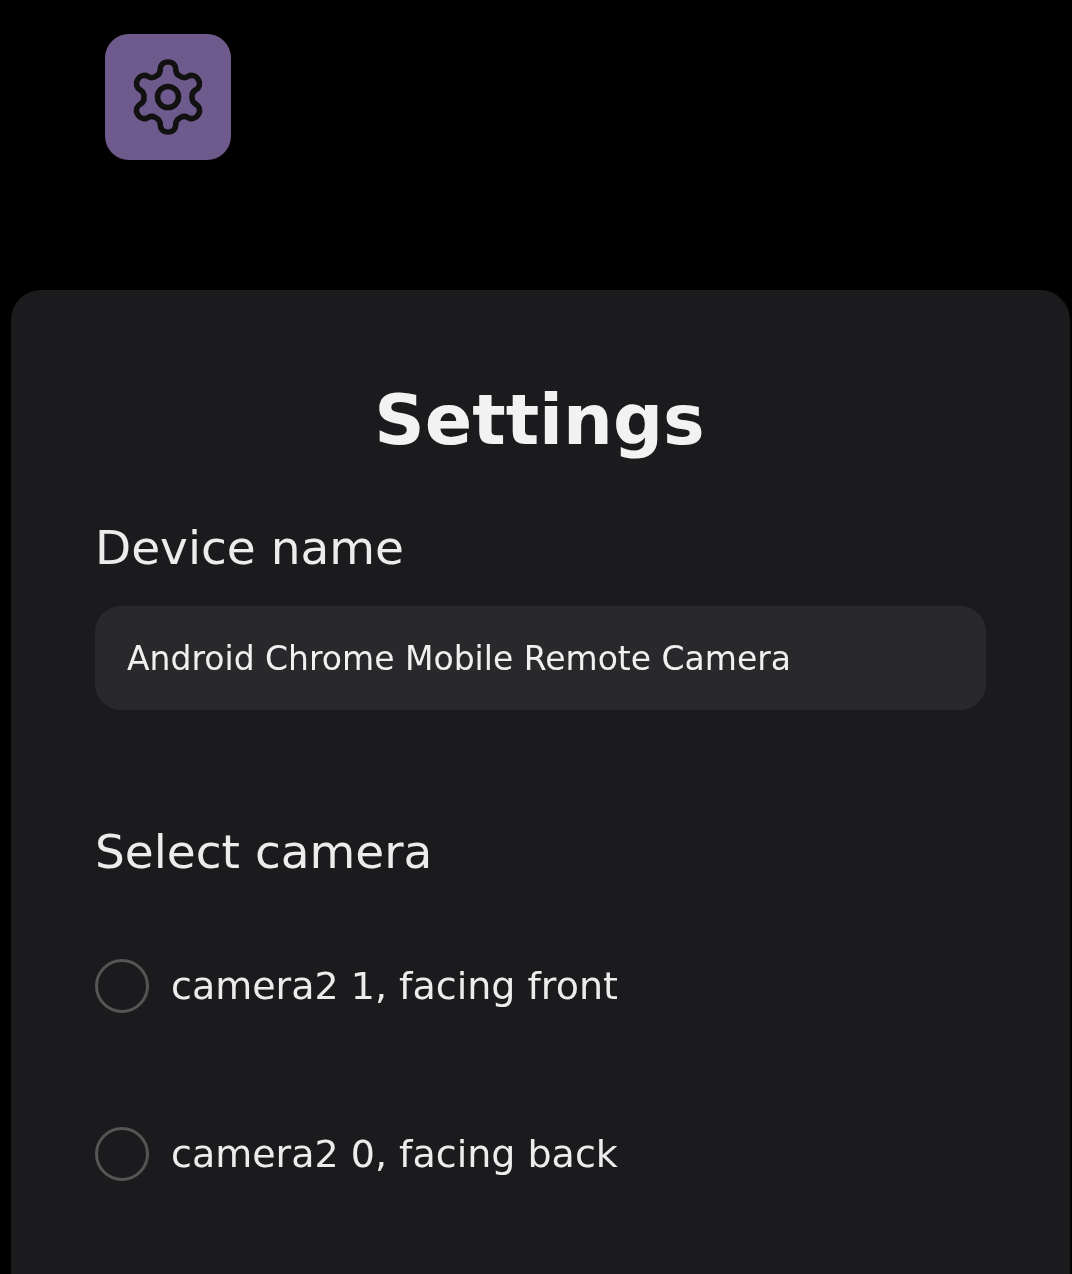 This screenshot has width=1072, height=1274. Describe the element at coordinates (394, 986) in the screenshot. I see `option-label: camera2 1, facing front` at that location.